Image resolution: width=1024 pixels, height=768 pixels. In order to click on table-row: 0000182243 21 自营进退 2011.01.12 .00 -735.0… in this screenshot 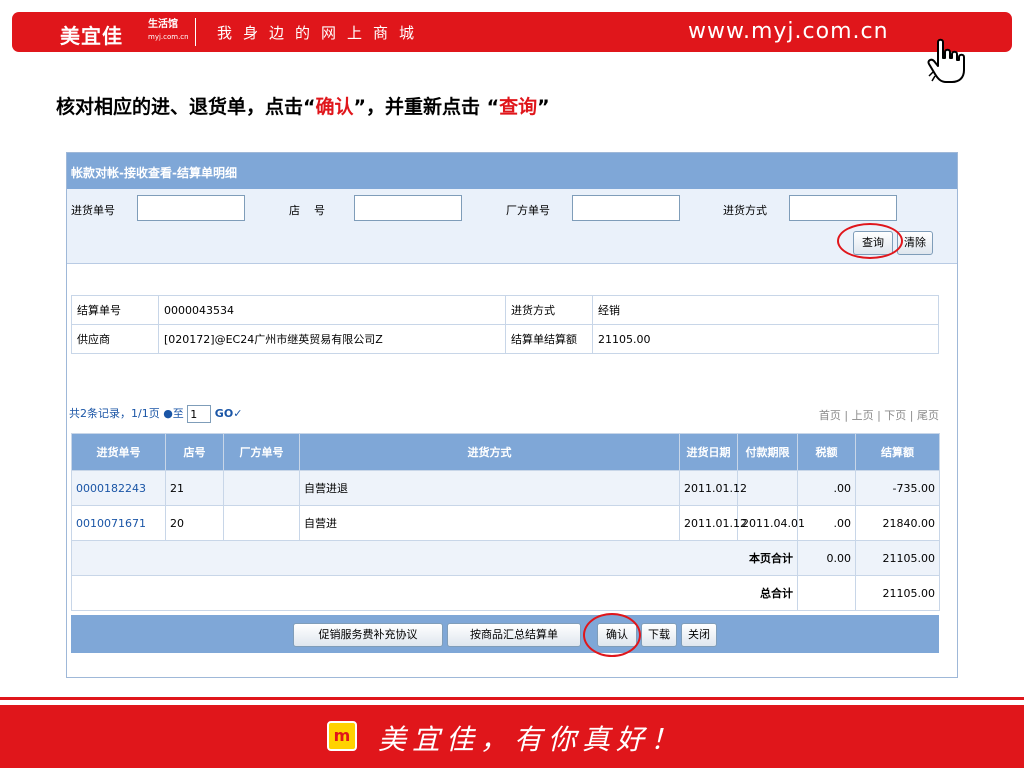, I will do `click(505, 488)`.